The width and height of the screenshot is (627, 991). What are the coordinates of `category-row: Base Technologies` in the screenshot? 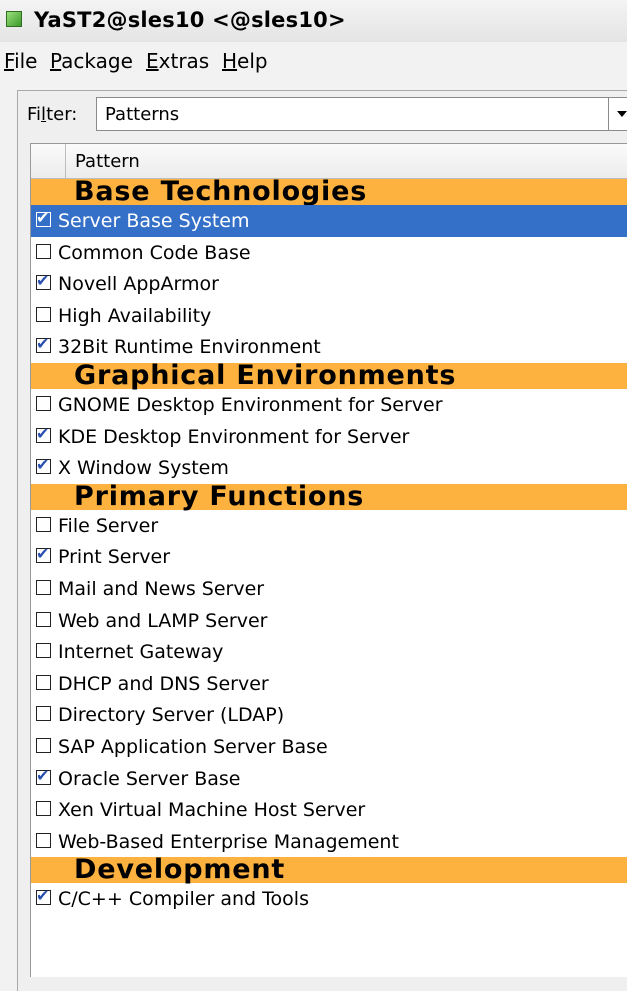 It's located at (329, 191).